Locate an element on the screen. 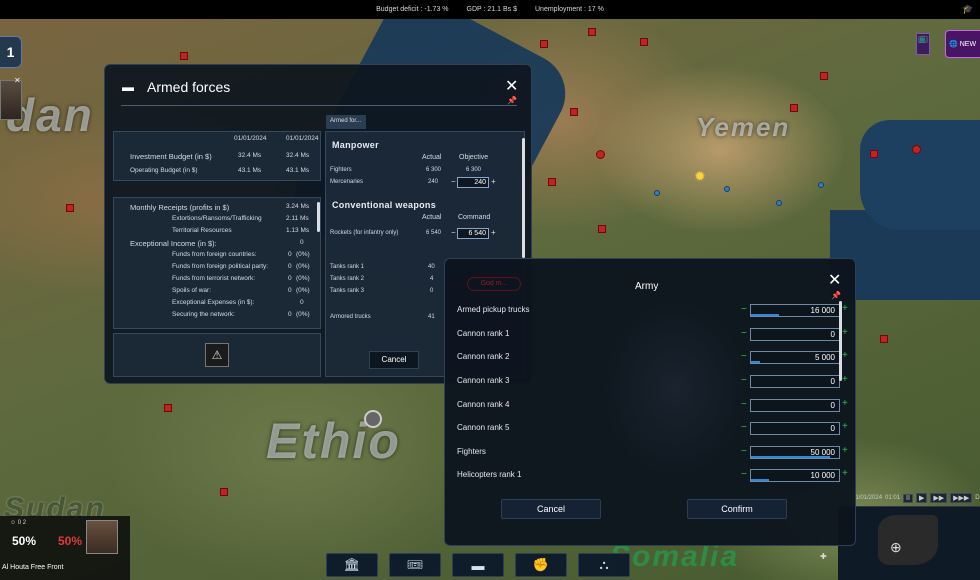 This screenshot has height=580, width=980. fast-button: ▶▶ is located at coordinates (939, 498).